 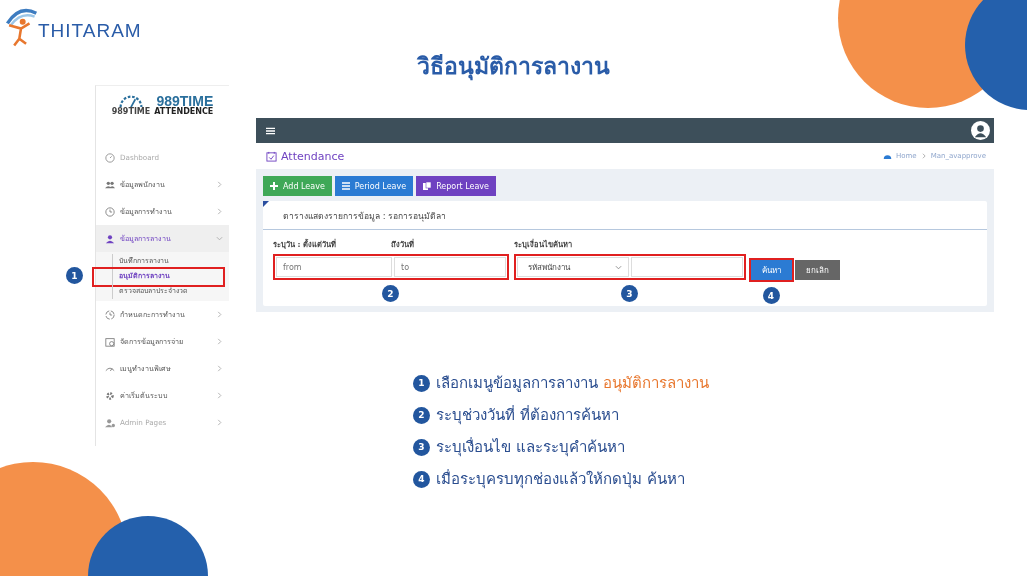 I want to click on action-button: Report Leave, so click(x=456, y=186).